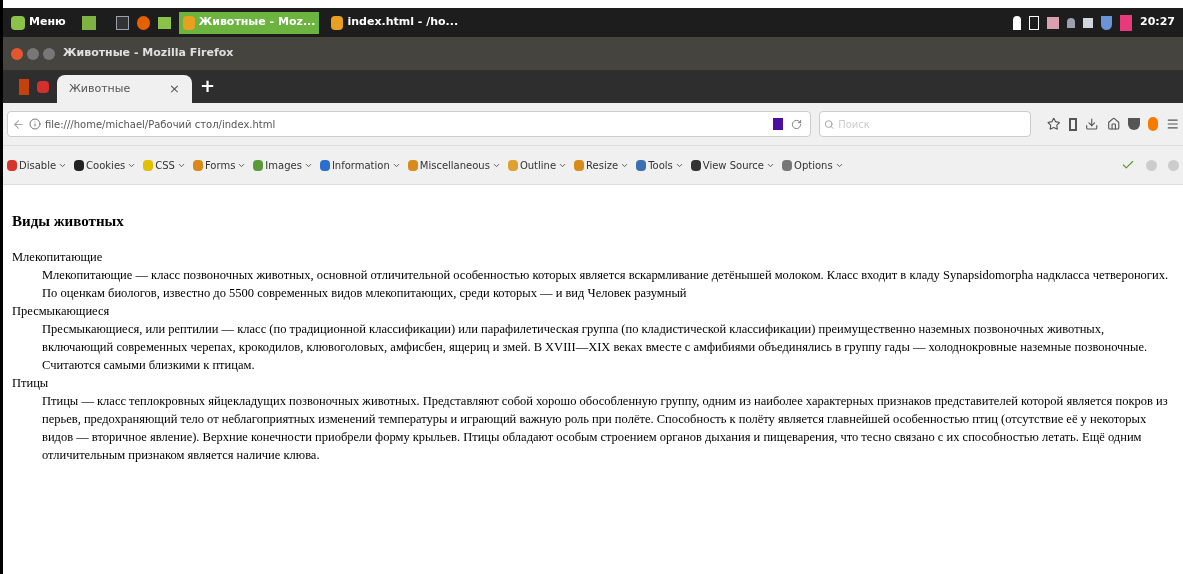 This screenshot has width=1183, height=574. I want to click on star-icon, so click(1054, 124).